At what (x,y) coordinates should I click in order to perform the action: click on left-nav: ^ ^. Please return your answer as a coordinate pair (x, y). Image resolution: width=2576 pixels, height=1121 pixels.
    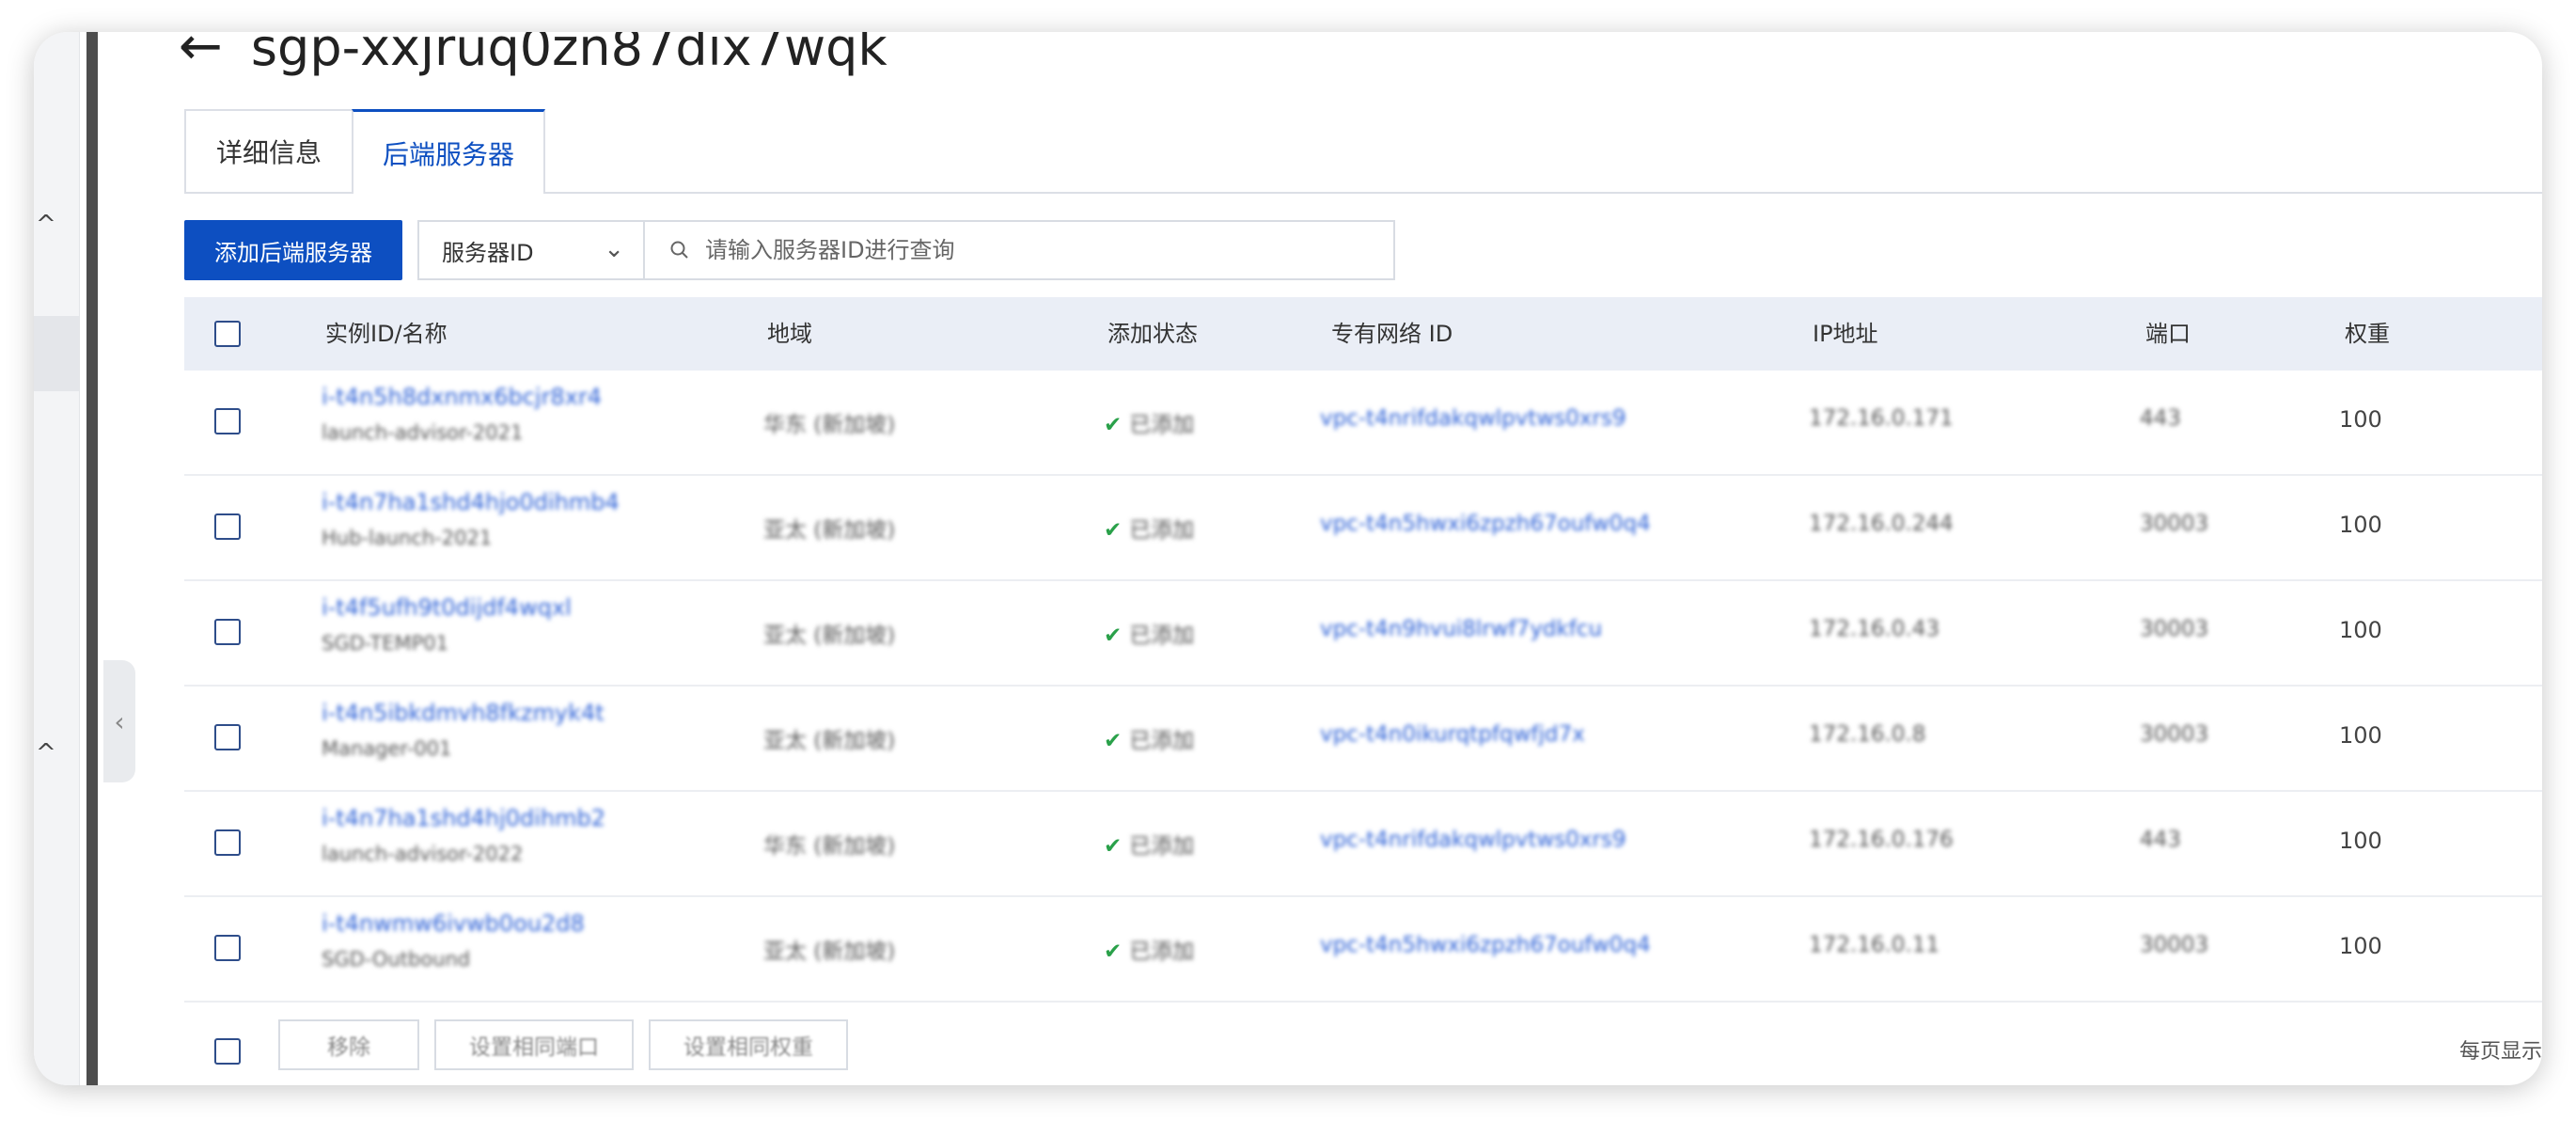
    Looking at the image, I should click on (57, 558).